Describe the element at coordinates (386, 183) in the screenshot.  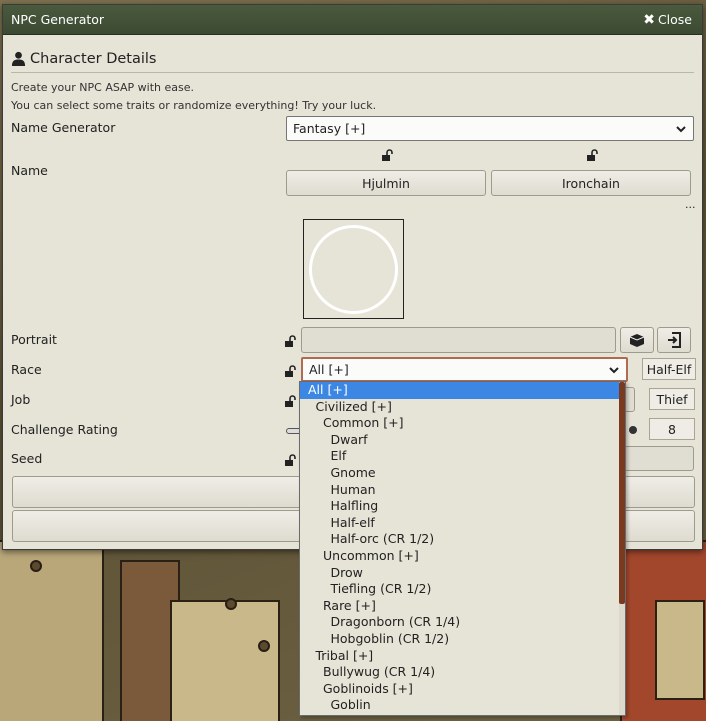
I see `first-name-button: Hjulmin` at that location.